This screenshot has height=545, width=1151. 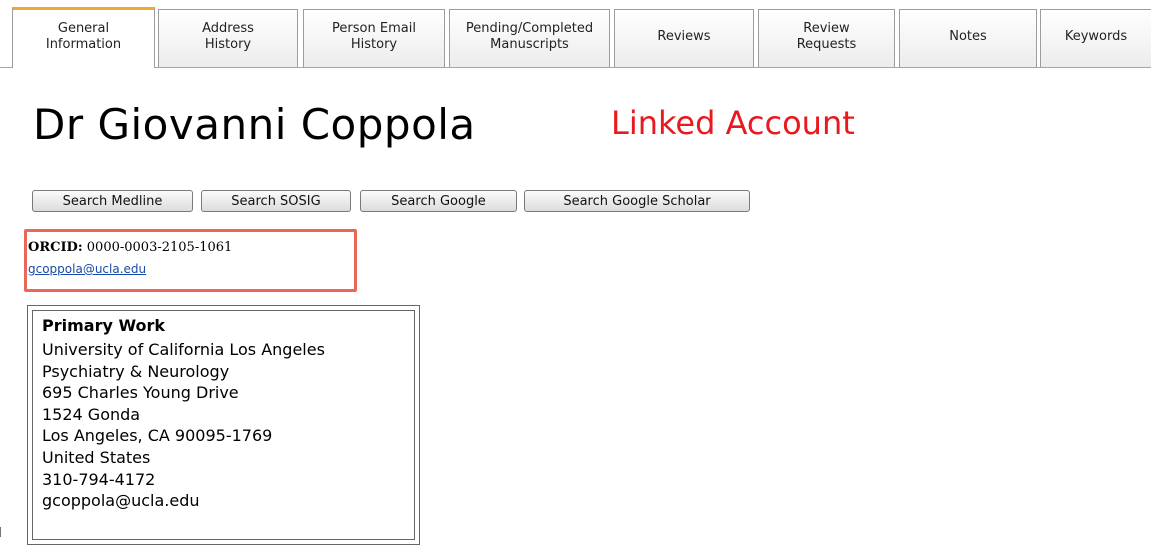 I want to click on tab-pending-completed-manuscripts: Pending/Completed Manuscripts, so click(x=529, y=38).